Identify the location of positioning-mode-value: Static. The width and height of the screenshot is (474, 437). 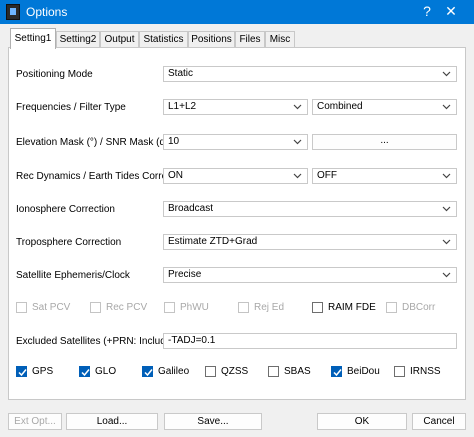
(181, 73).